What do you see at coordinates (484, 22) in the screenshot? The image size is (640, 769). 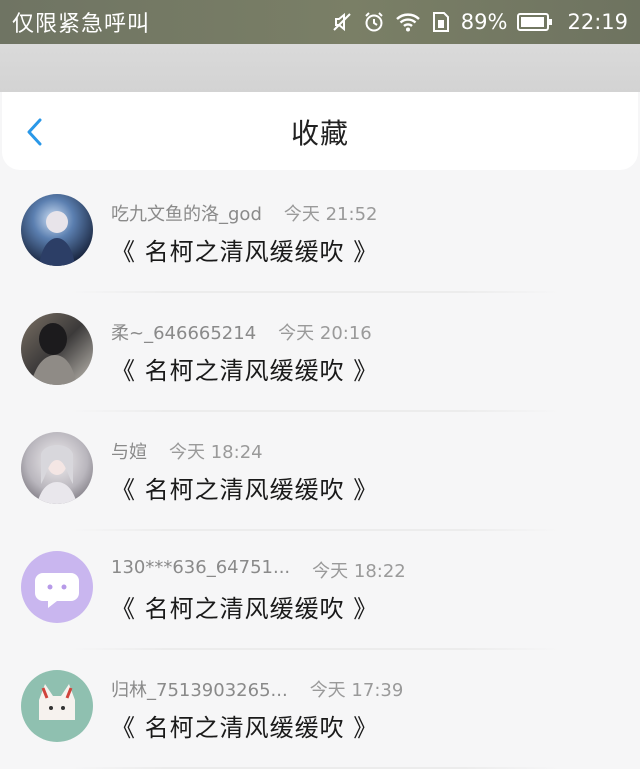 I see `battery-percent: 89%` at bounding box center [484, 22].